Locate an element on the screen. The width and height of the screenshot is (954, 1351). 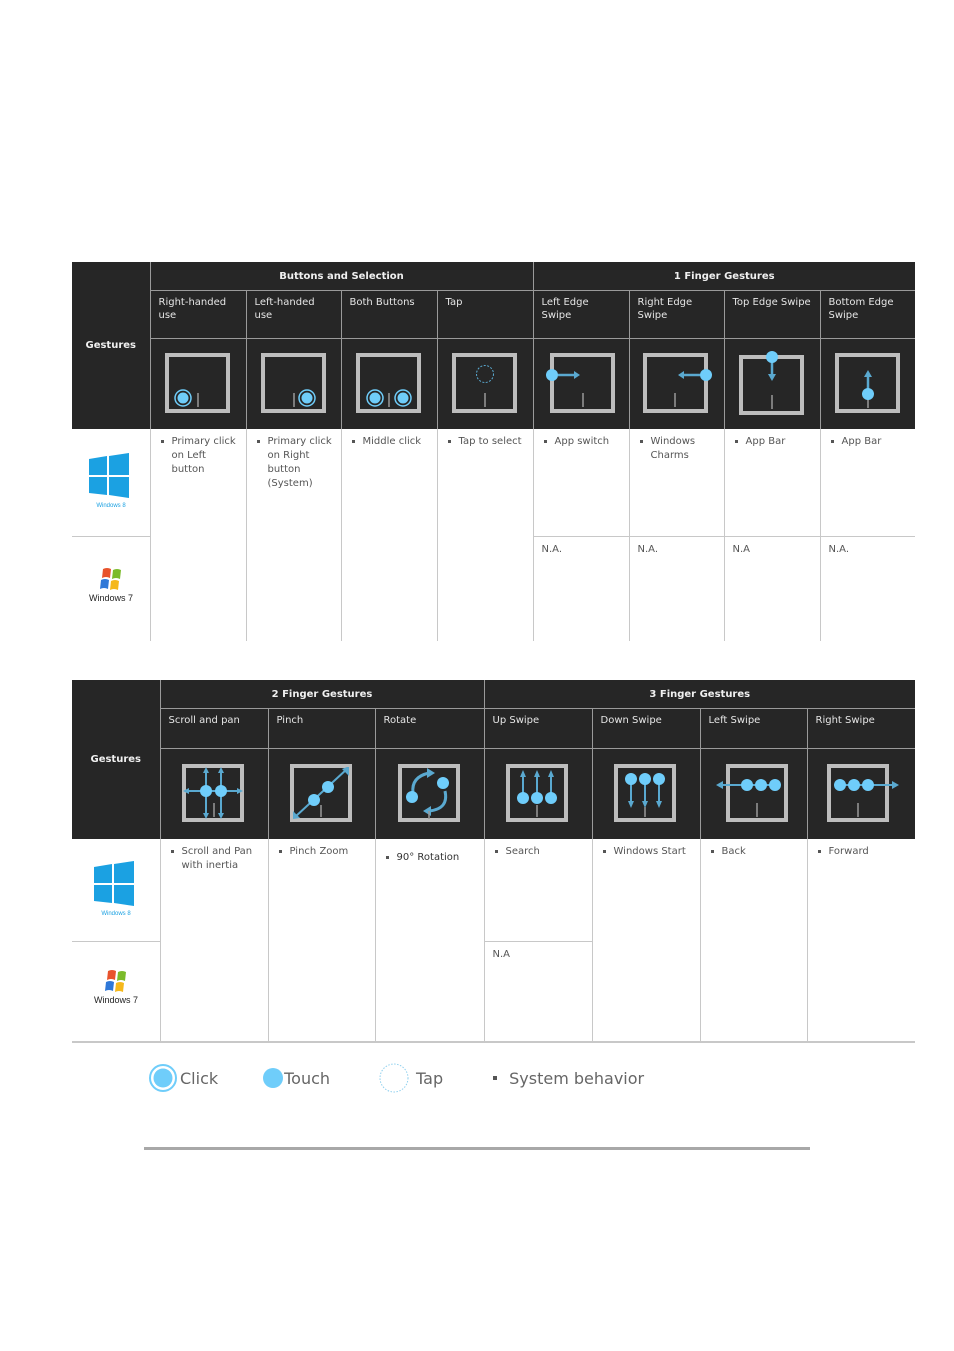
windows-8-logo-2: Windows 8 is located at coordinates (116, 890).